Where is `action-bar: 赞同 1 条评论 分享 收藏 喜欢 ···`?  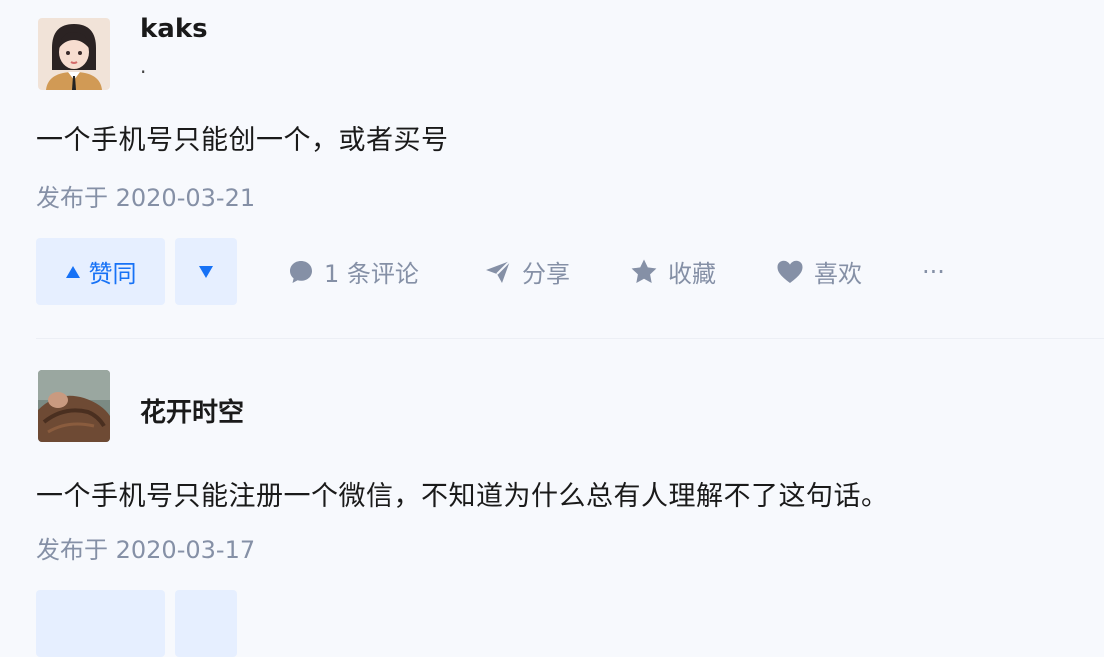
action-bar: 赞同 1 条评论 分享 收藏 喜欢 ··· is located at coordinates (536, 271).